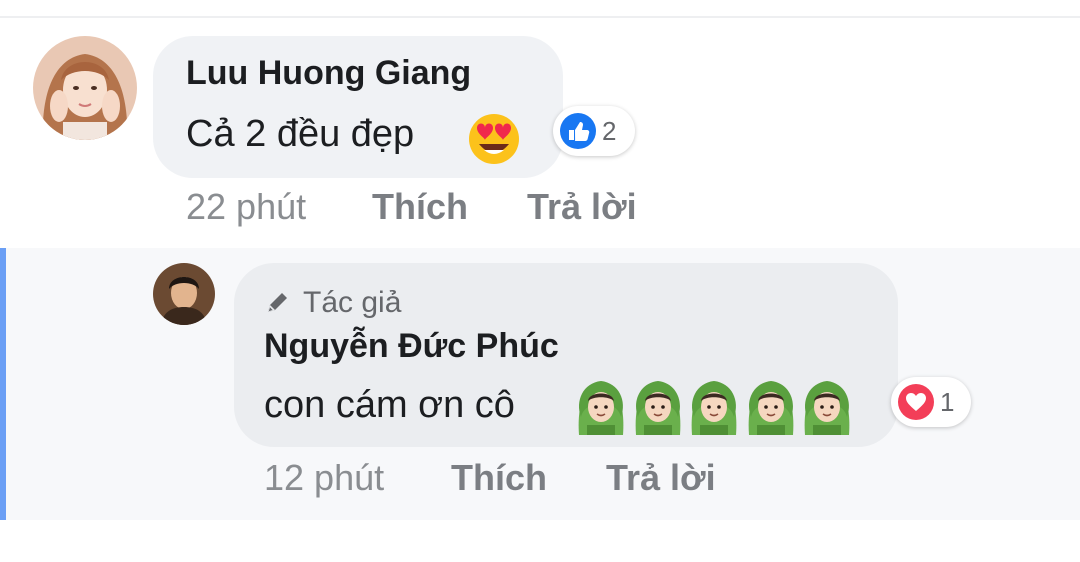 The width and height of the screenshot is (1080, 562). What do you see at coordinates (389, 405) in the screenshot?
I see `reply-text: con cám ơn cô` at bounding box center [389, 405].